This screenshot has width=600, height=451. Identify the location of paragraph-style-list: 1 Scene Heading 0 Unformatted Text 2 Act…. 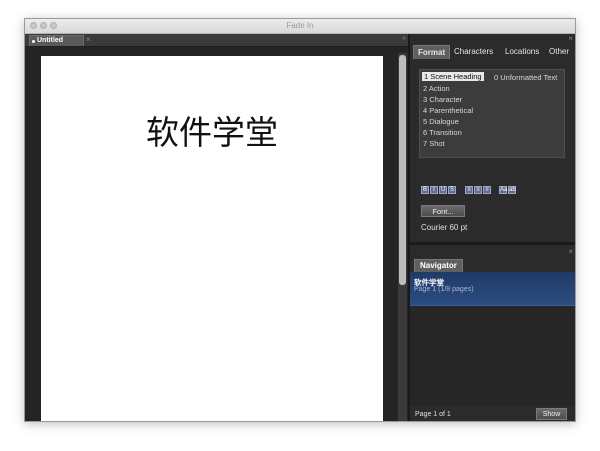
(492, 113).